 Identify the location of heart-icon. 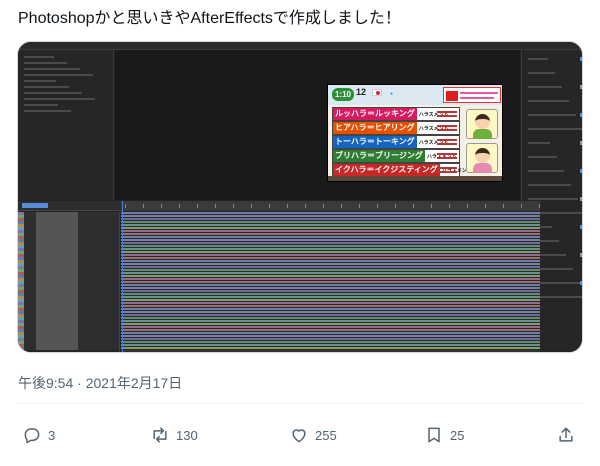
(299, 436).